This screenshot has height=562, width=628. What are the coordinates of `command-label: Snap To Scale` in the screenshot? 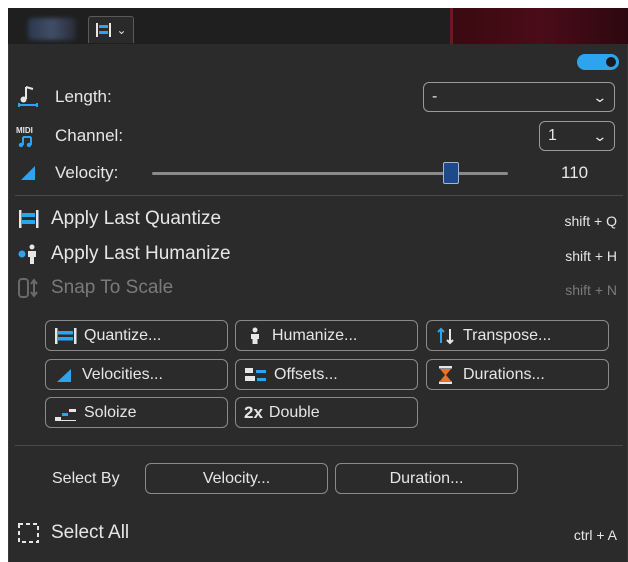 It's located at (112, 287).